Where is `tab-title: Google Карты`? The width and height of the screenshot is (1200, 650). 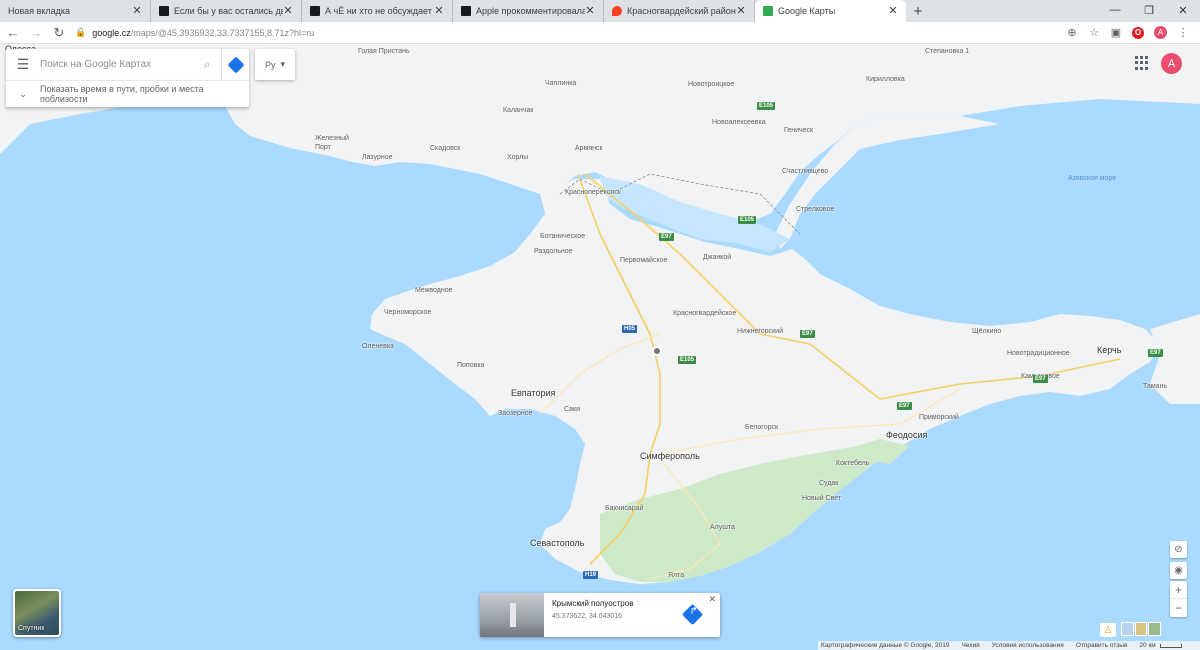 tab-title: Google Карты is located at coordinates (807, 11).